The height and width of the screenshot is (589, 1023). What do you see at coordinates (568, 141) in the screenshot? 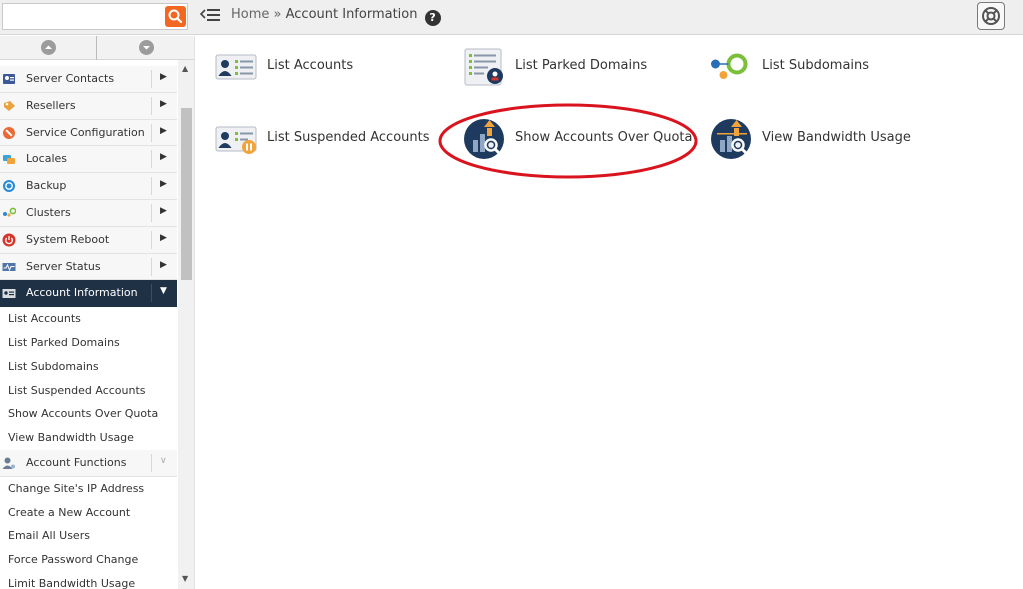
I see `highlight-ellipse-annotation` at bounding box center [568, 141].